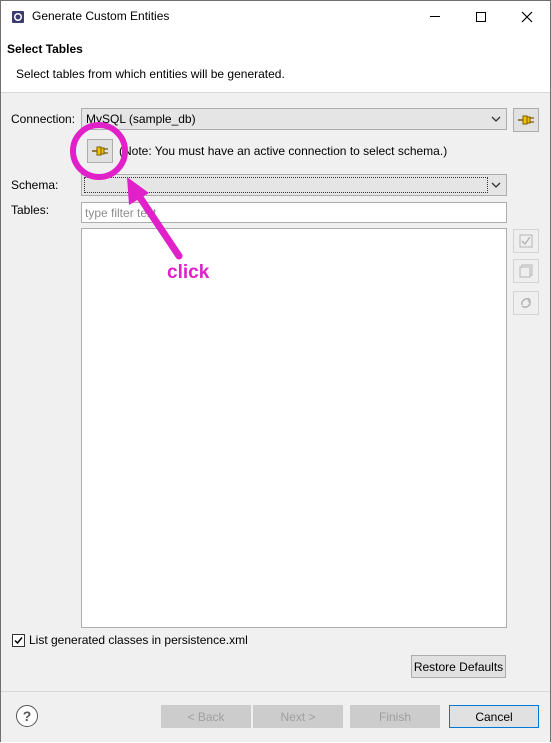 This screenshot has width=551, height=743. What do you see at coordinates (43, 119) in the screenshot?
I see `connection-label: Connection:` at bounding box center [43, 119].